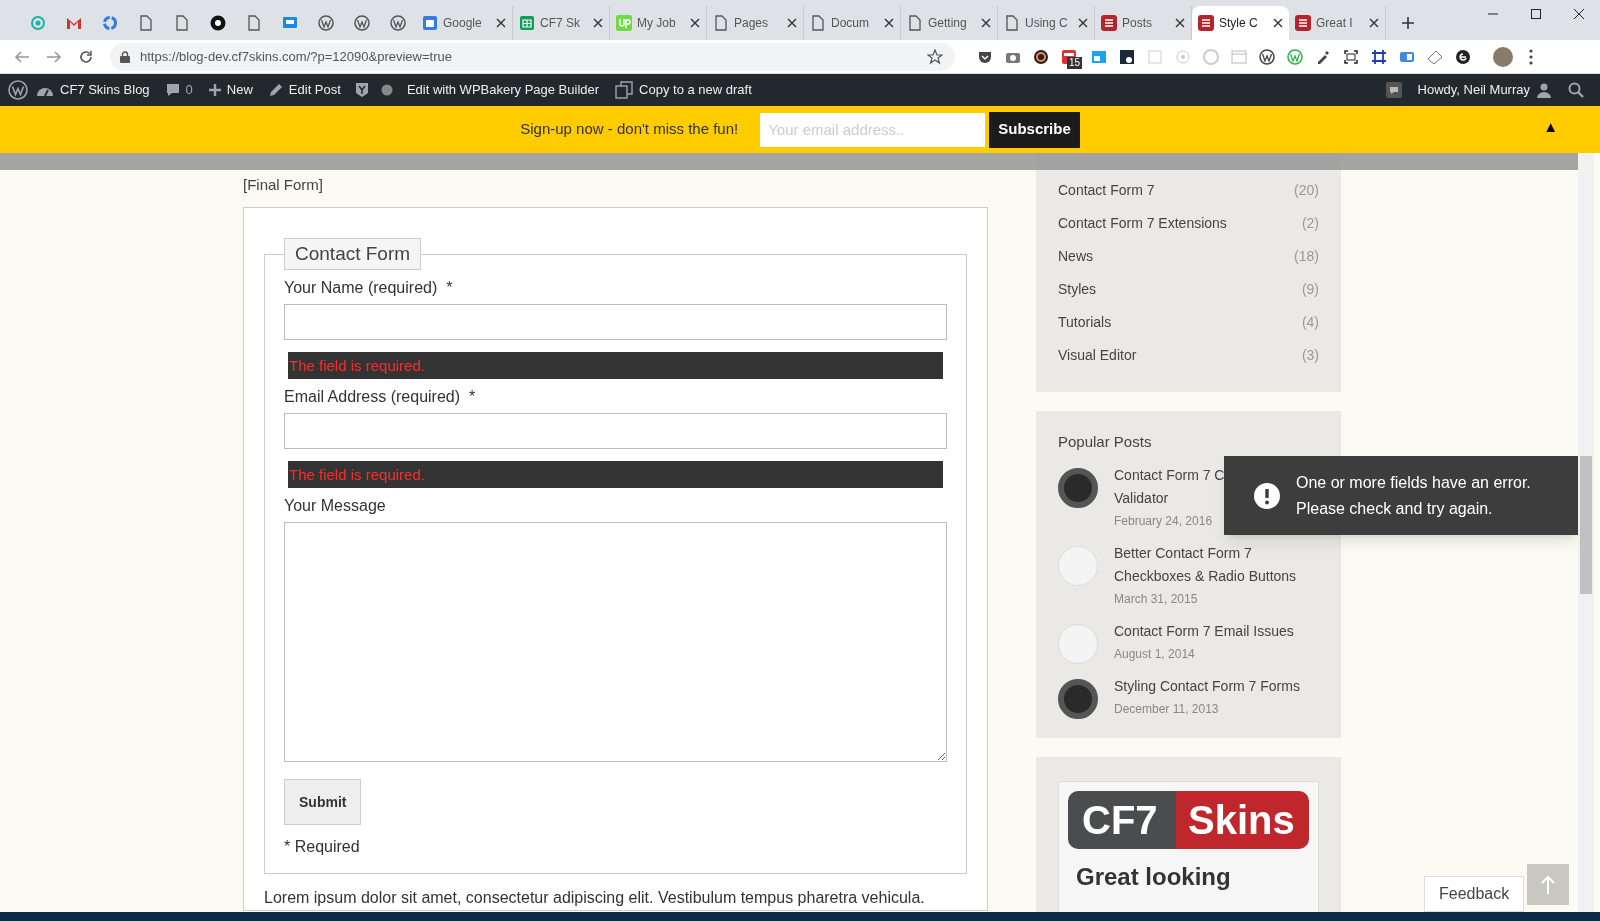  What do you see at coordinates (172, 90) in the screenshot?
I see `comment-icon` at bounding box center [172, 90].